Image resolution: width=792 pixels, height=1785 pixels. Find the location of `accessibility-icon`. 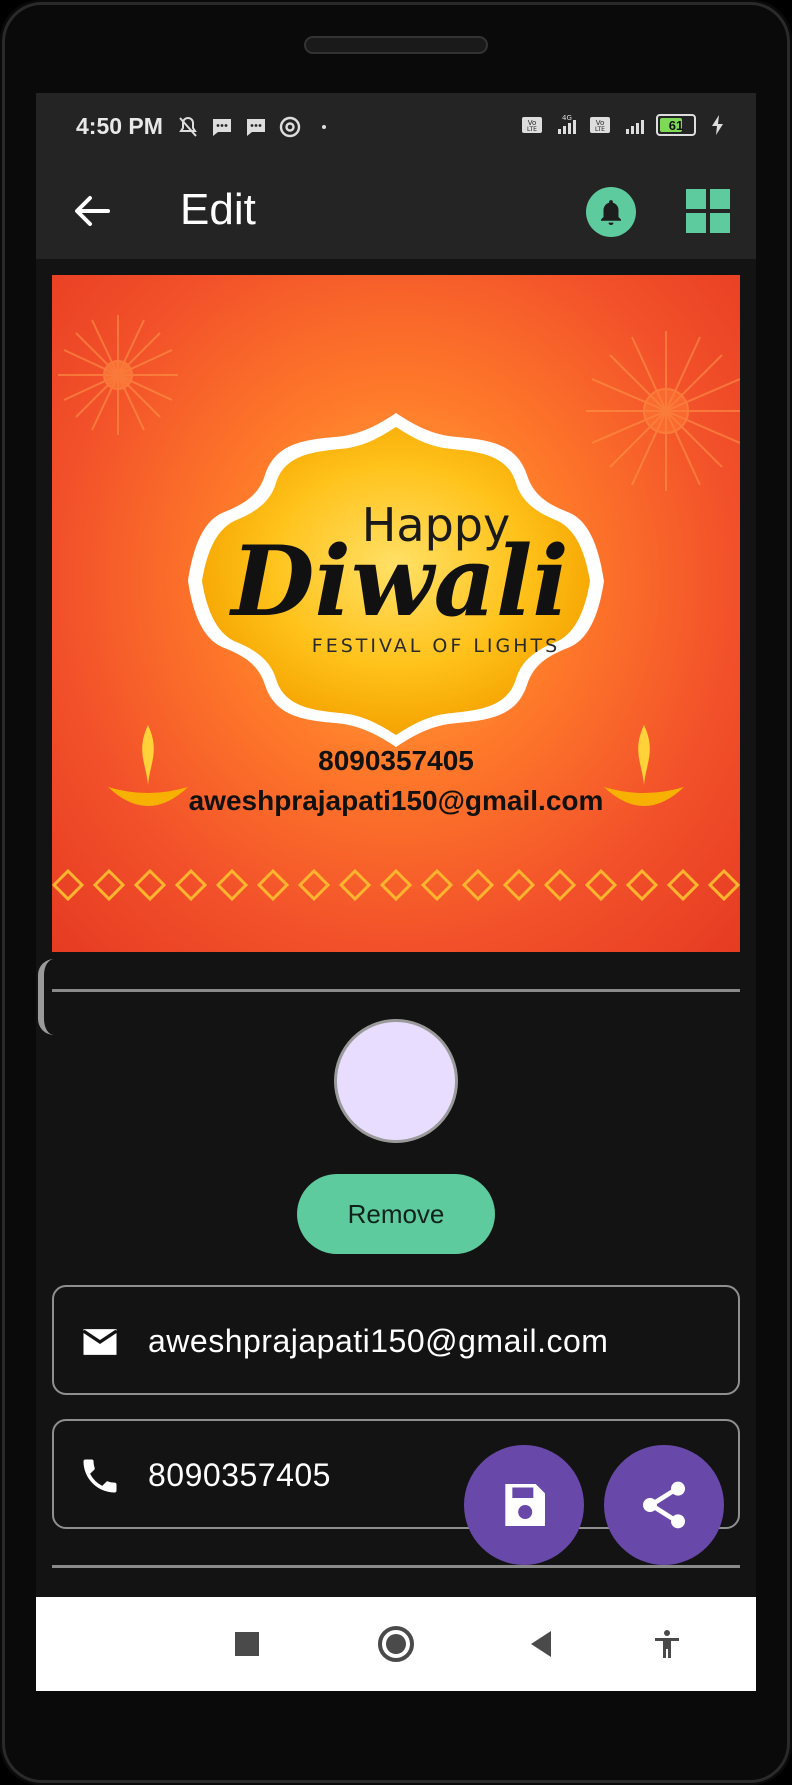

accessibility-icon is located at coordinates (667, 1644).